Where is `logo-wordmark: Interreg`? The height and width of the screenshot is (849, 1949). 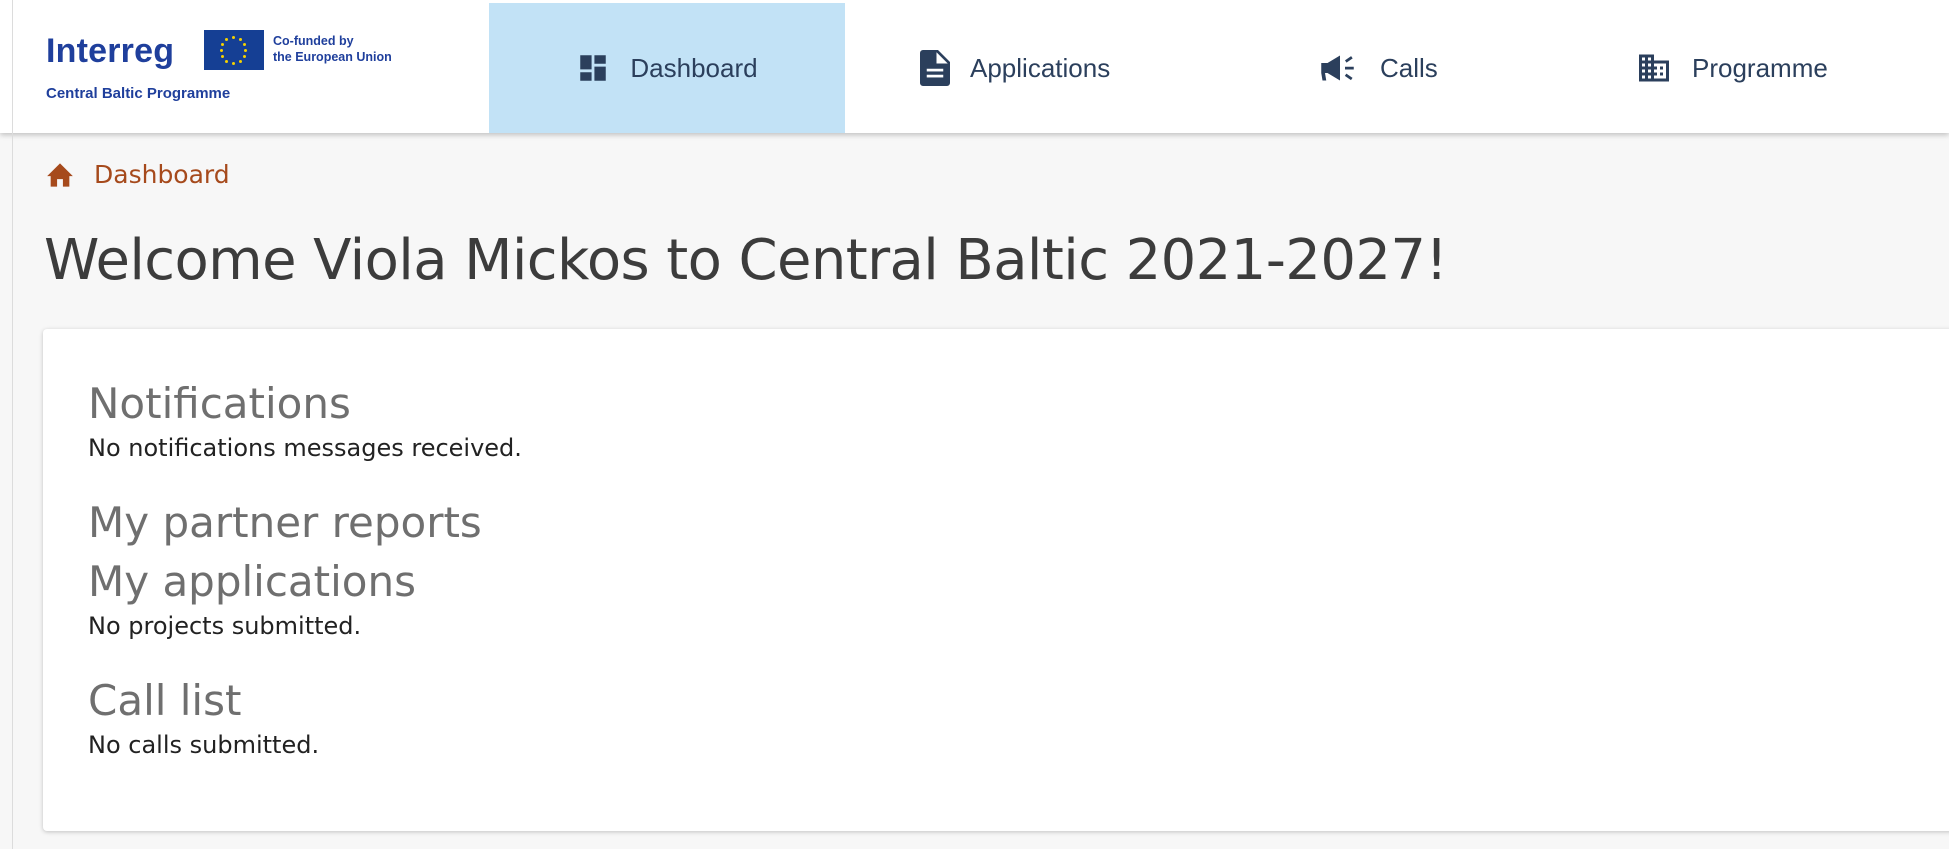 logo-wordmark: Interreg is located at coordinates (110, 51).